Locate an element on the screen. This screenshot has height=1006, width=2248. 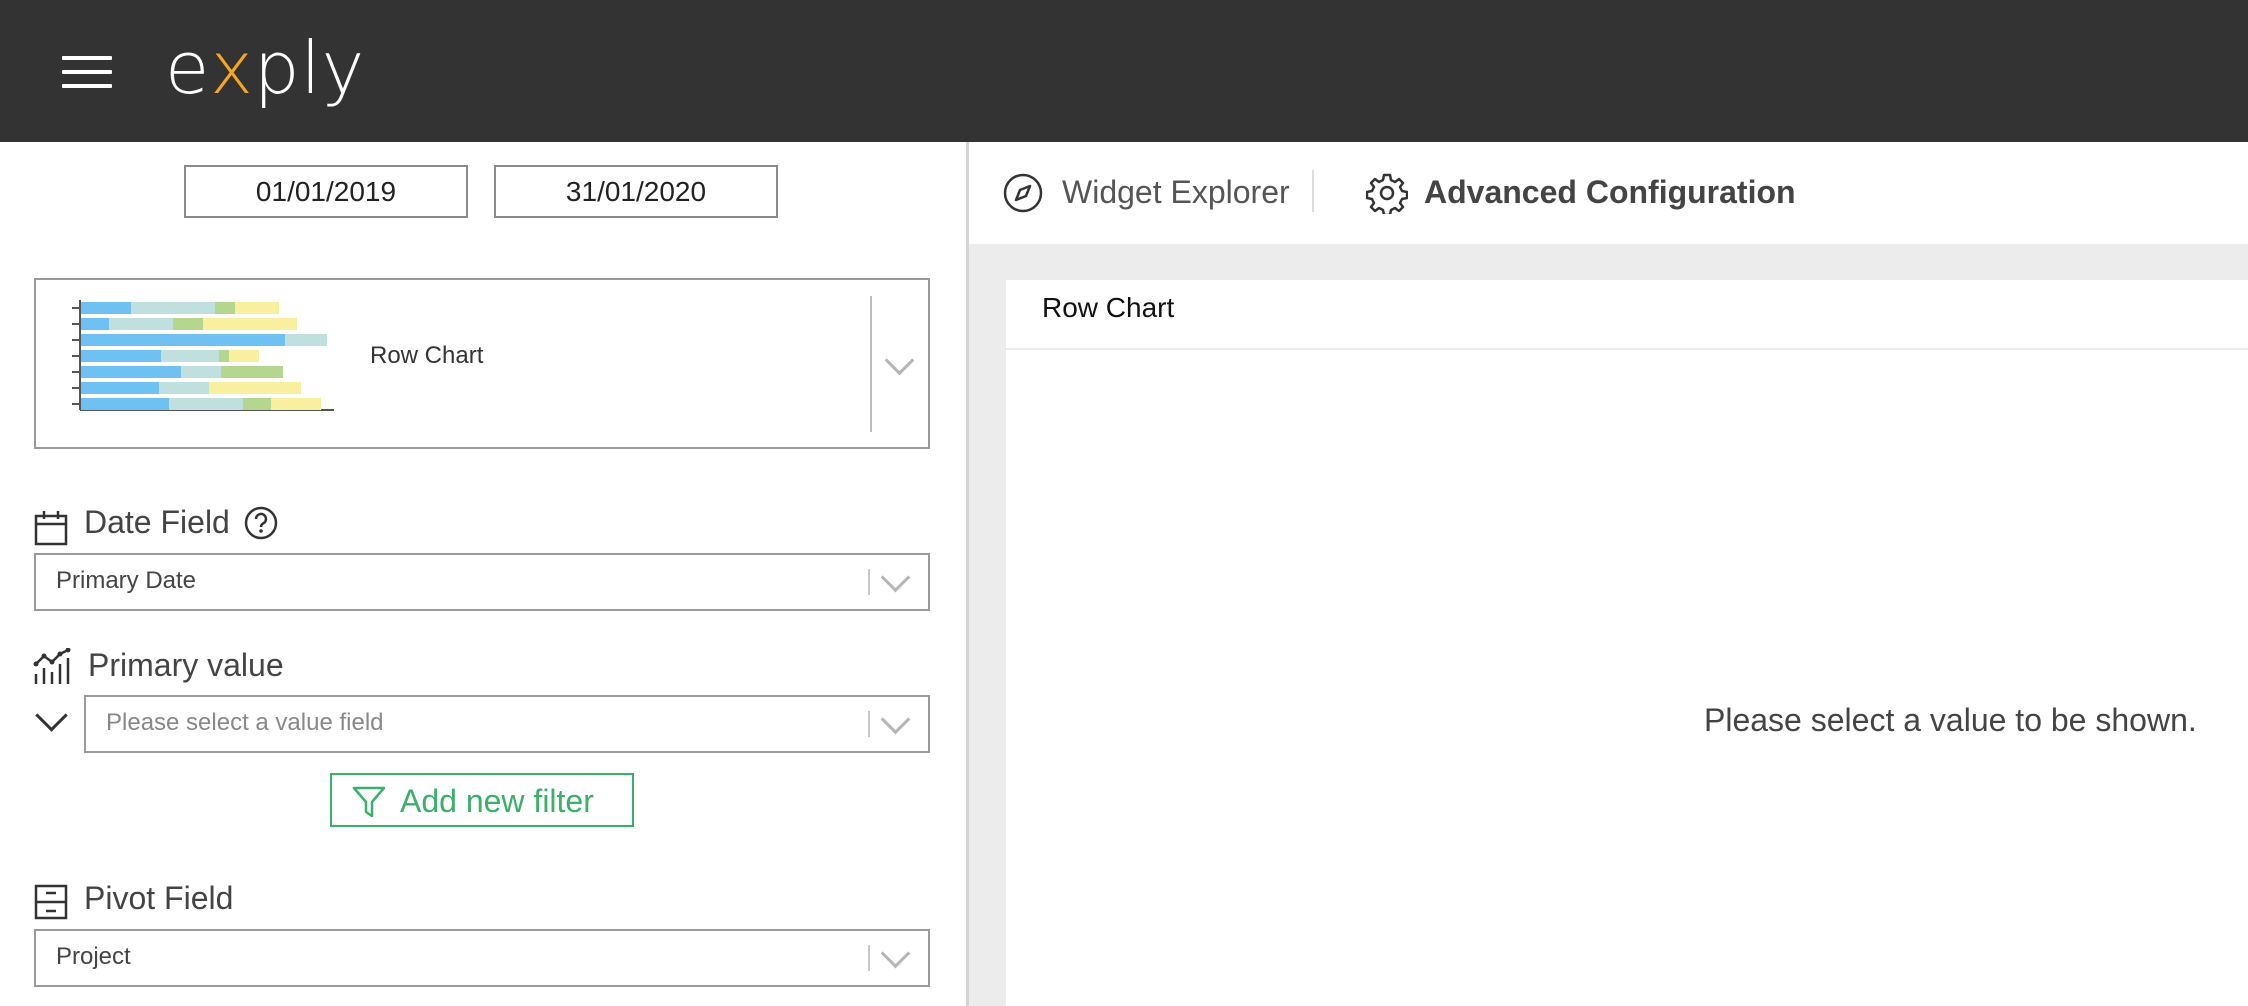
widget-header is located at coordinates (1627, 315).